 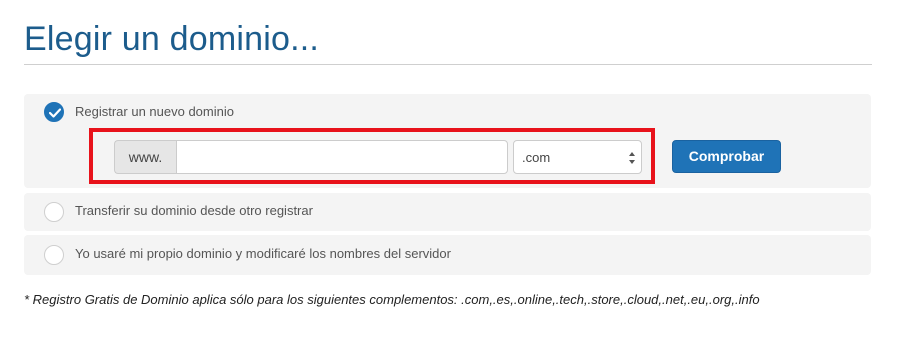 What do you see at coordinates (342, 157) in the screenshot?
I see `domain-input` at bounding box center [342, 157].